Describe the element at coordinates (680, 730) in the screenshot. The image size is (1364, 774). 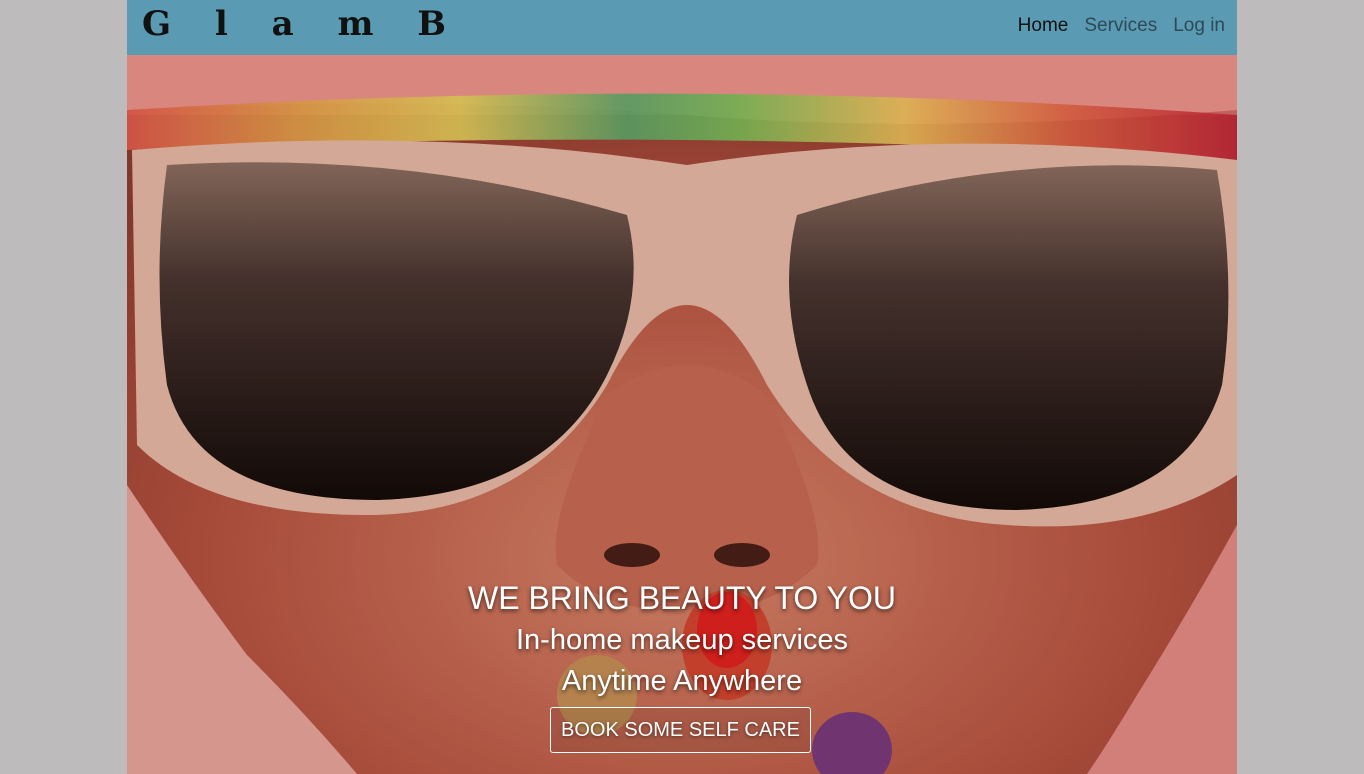
I see `book-self-care-button: BOOK SOME SELF CARE` at that location.